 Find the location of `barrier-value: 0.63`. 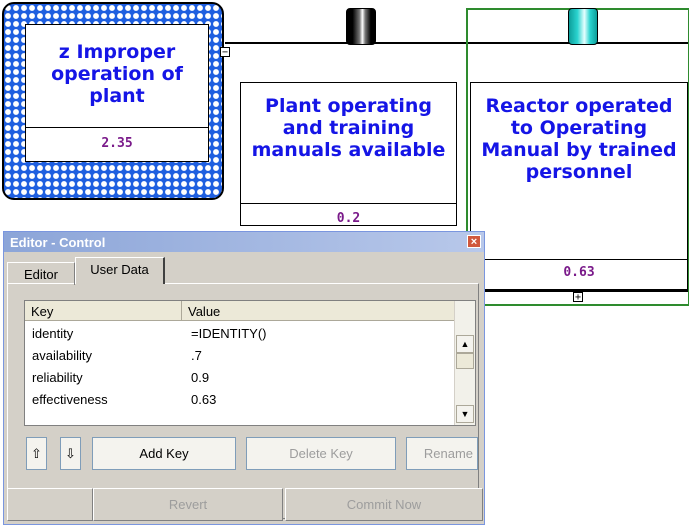

barrier-value: 0.63 is located at coordinates (579, 272).